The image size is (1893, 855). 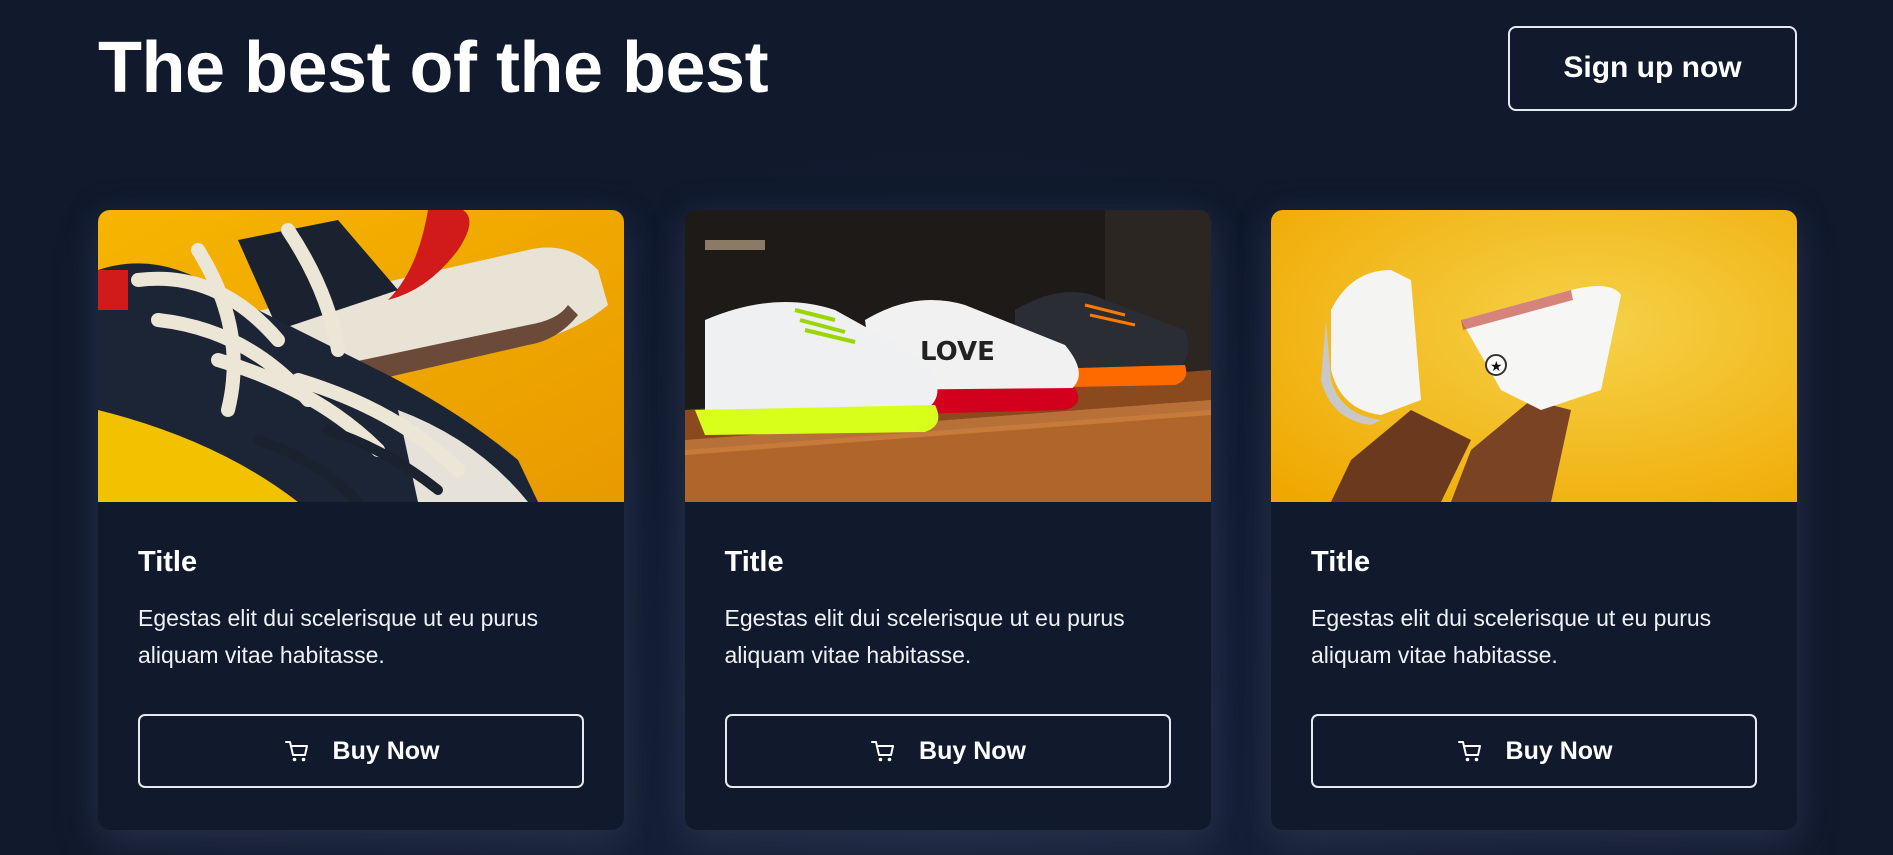 I want to click on product-image-sneakers-shelf: LOVE, so click(x=947, y=356).